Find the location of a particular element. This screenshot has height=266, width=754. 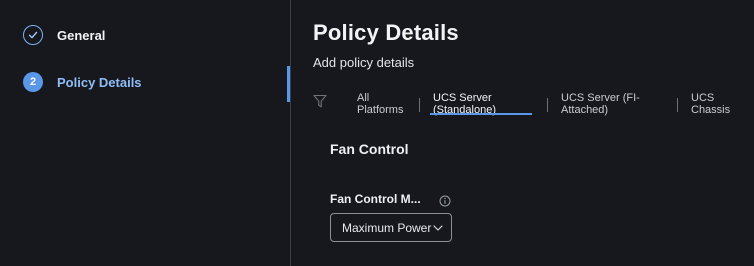

fan-control-mode-select: Maximum Power is located at coordinates (391, 227).